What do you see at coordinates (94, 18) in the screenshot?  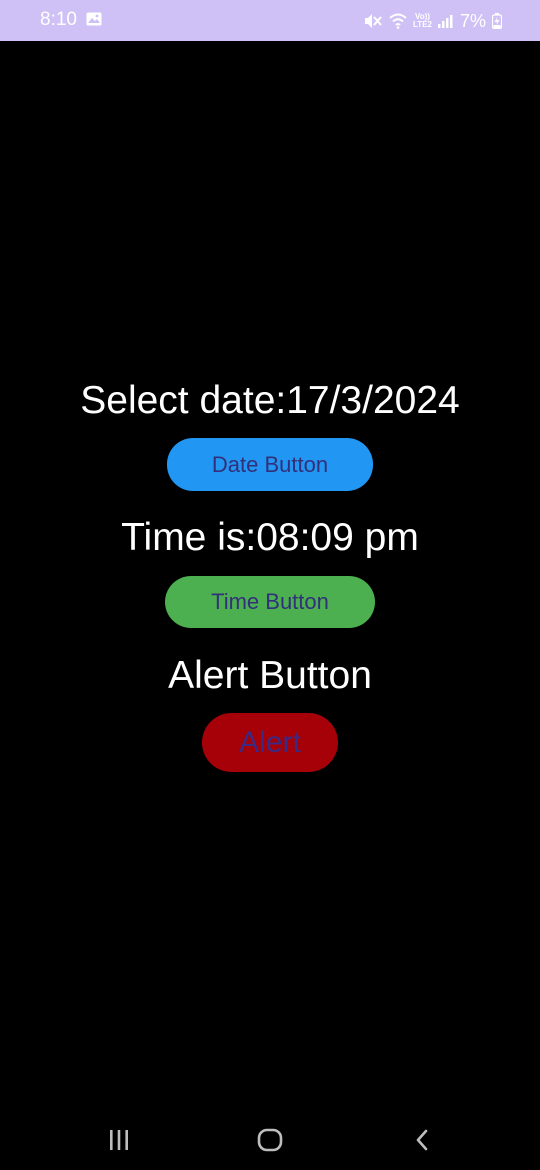 I see `gallery-icon` at bounding box center [94, 18].